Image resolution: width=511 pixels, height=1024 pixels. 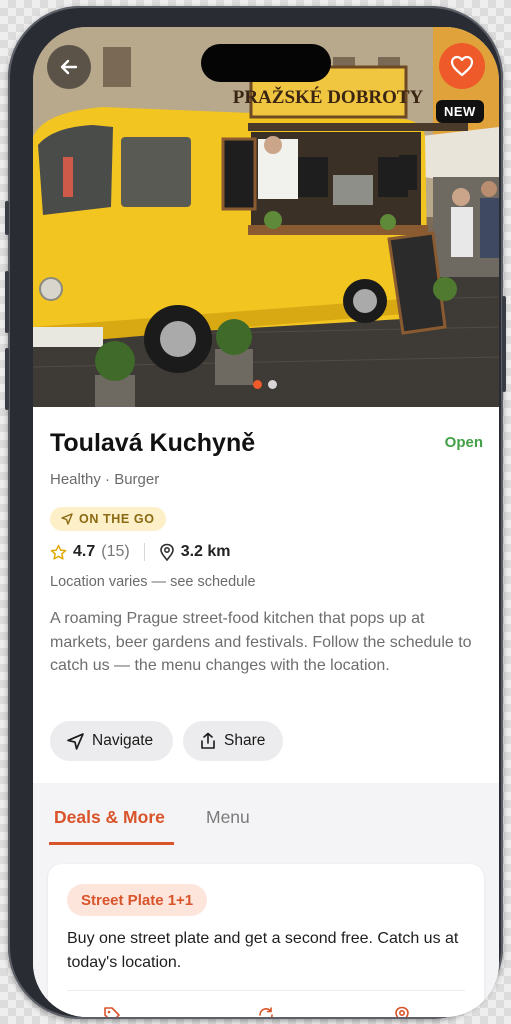 What do you see at coordinates (265, 384) in the screenshot?
I see `carousel-indicator` at bounding box center [265, 384].